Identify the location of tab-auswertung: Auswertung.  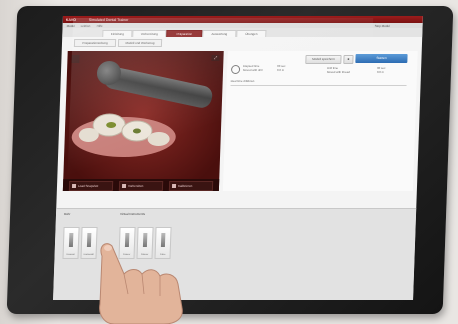
(219, 33).